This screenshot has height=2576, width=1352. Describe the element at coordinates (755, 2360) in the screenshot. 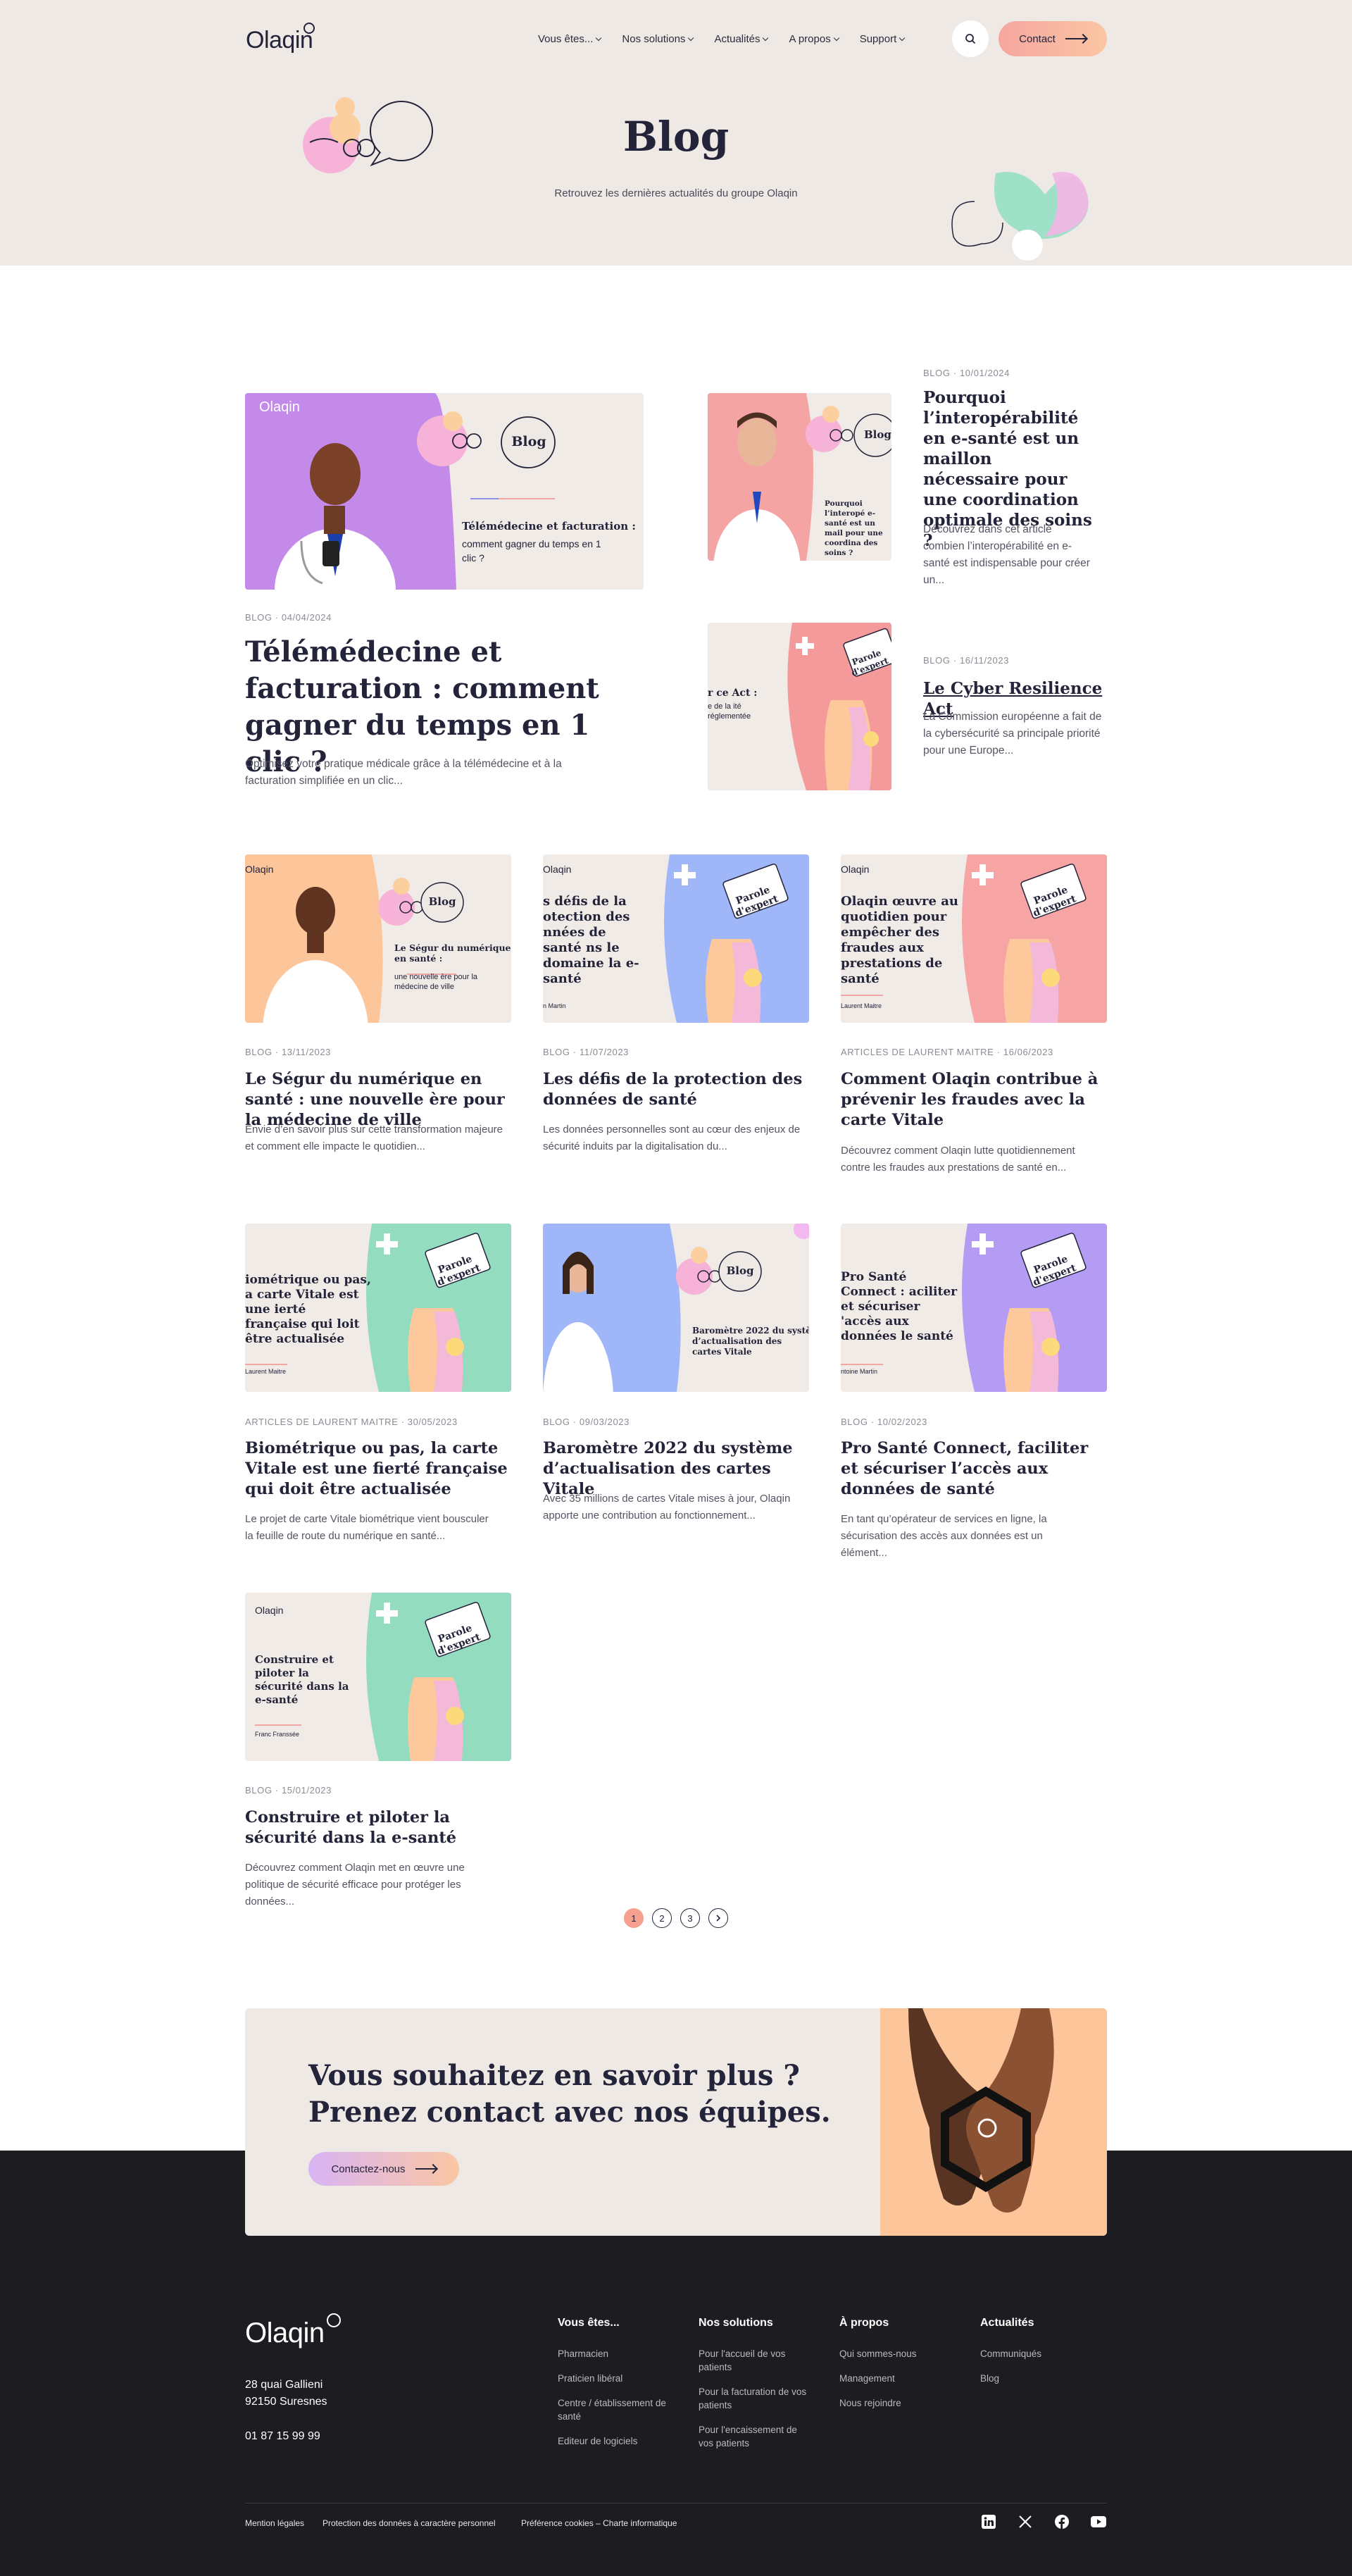

I see `footer-link: Pour l'accueil de vos patients` at that location.